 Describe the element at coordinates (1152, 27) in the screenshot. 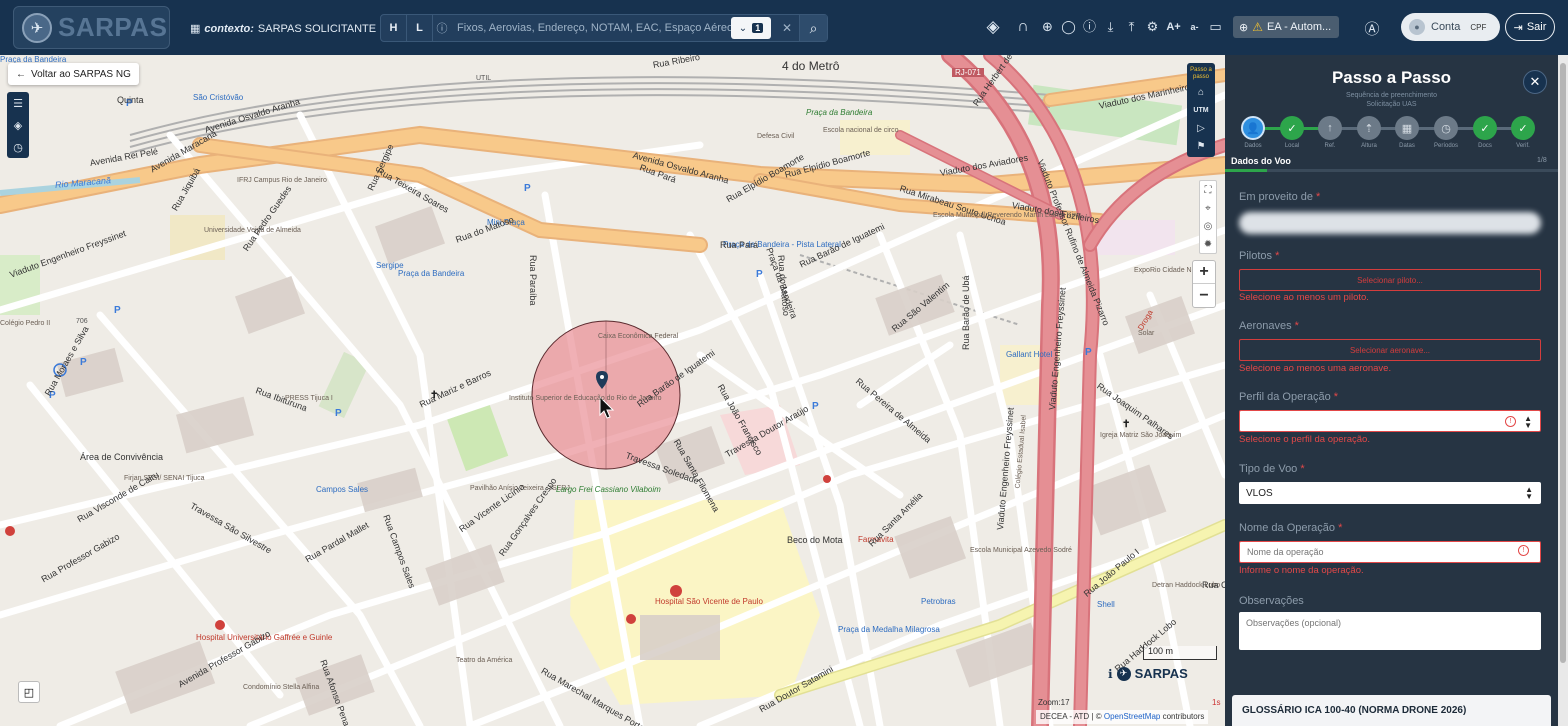

I see `gear-icon: ⚙` at that location.